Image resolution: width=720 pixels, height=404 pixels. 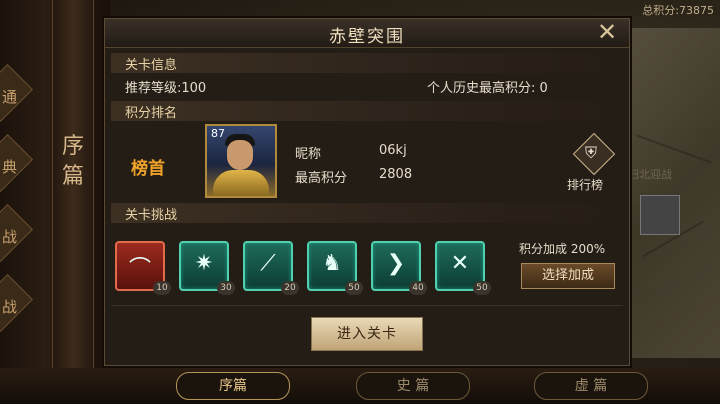 What do you see at coordinates (591, 386) in the screenshot?
I see `bottom-tab-fiction: 虚 篇` at bounding box center [591, 386].